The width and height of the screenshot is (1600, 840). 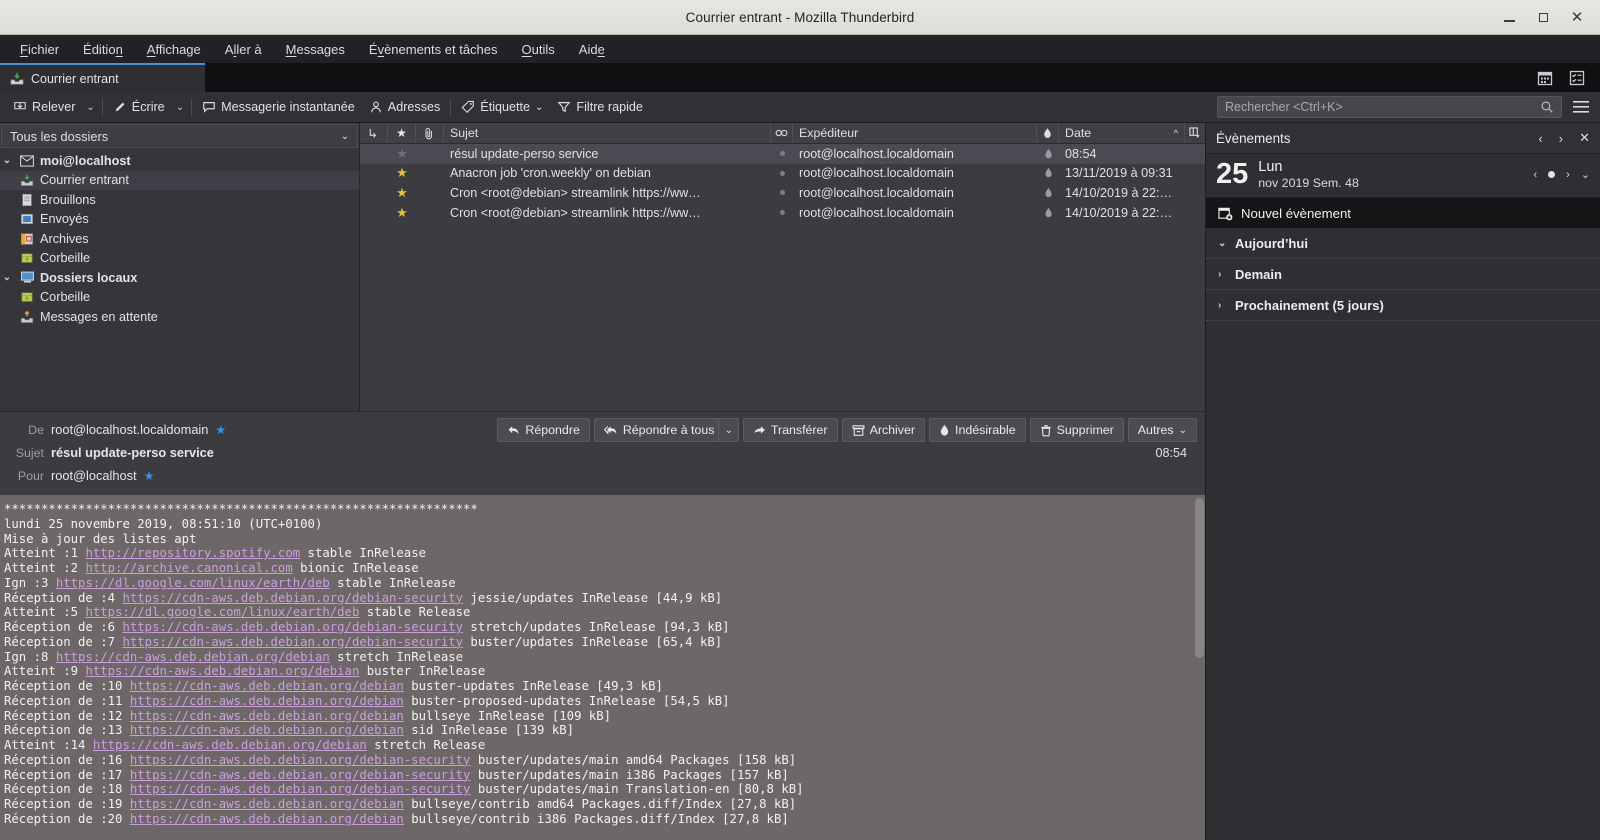 What do you see at coordinates (129, 429) in the screenshot?
I see `from-value: root@localhost.localdomain` at bounding box center [129, 429].